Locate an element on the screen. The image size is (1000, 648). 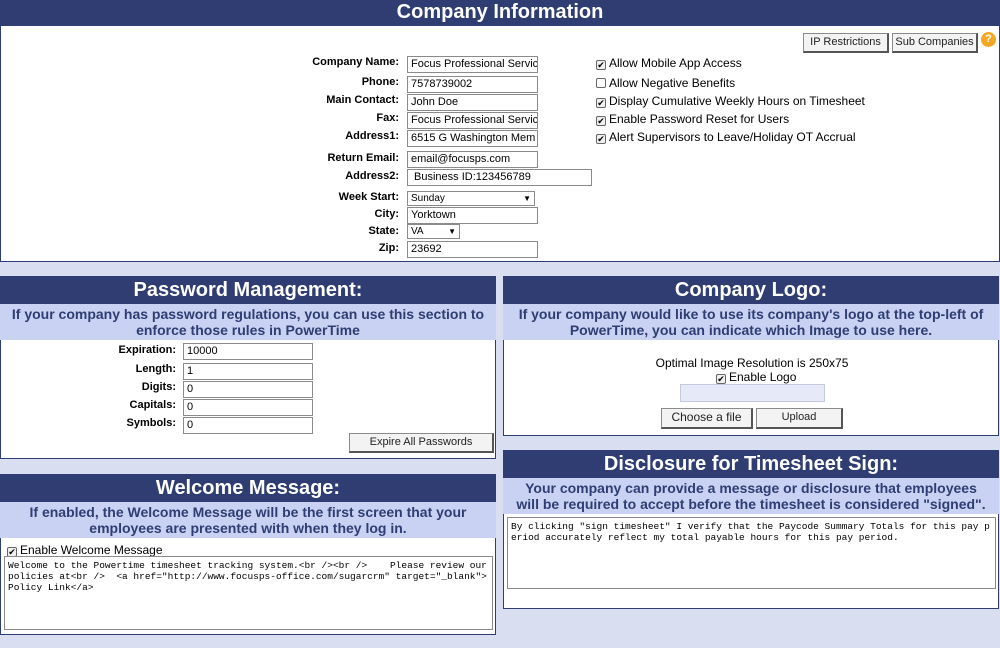
capitals-input: 0 is located at coordinates (248, 407).